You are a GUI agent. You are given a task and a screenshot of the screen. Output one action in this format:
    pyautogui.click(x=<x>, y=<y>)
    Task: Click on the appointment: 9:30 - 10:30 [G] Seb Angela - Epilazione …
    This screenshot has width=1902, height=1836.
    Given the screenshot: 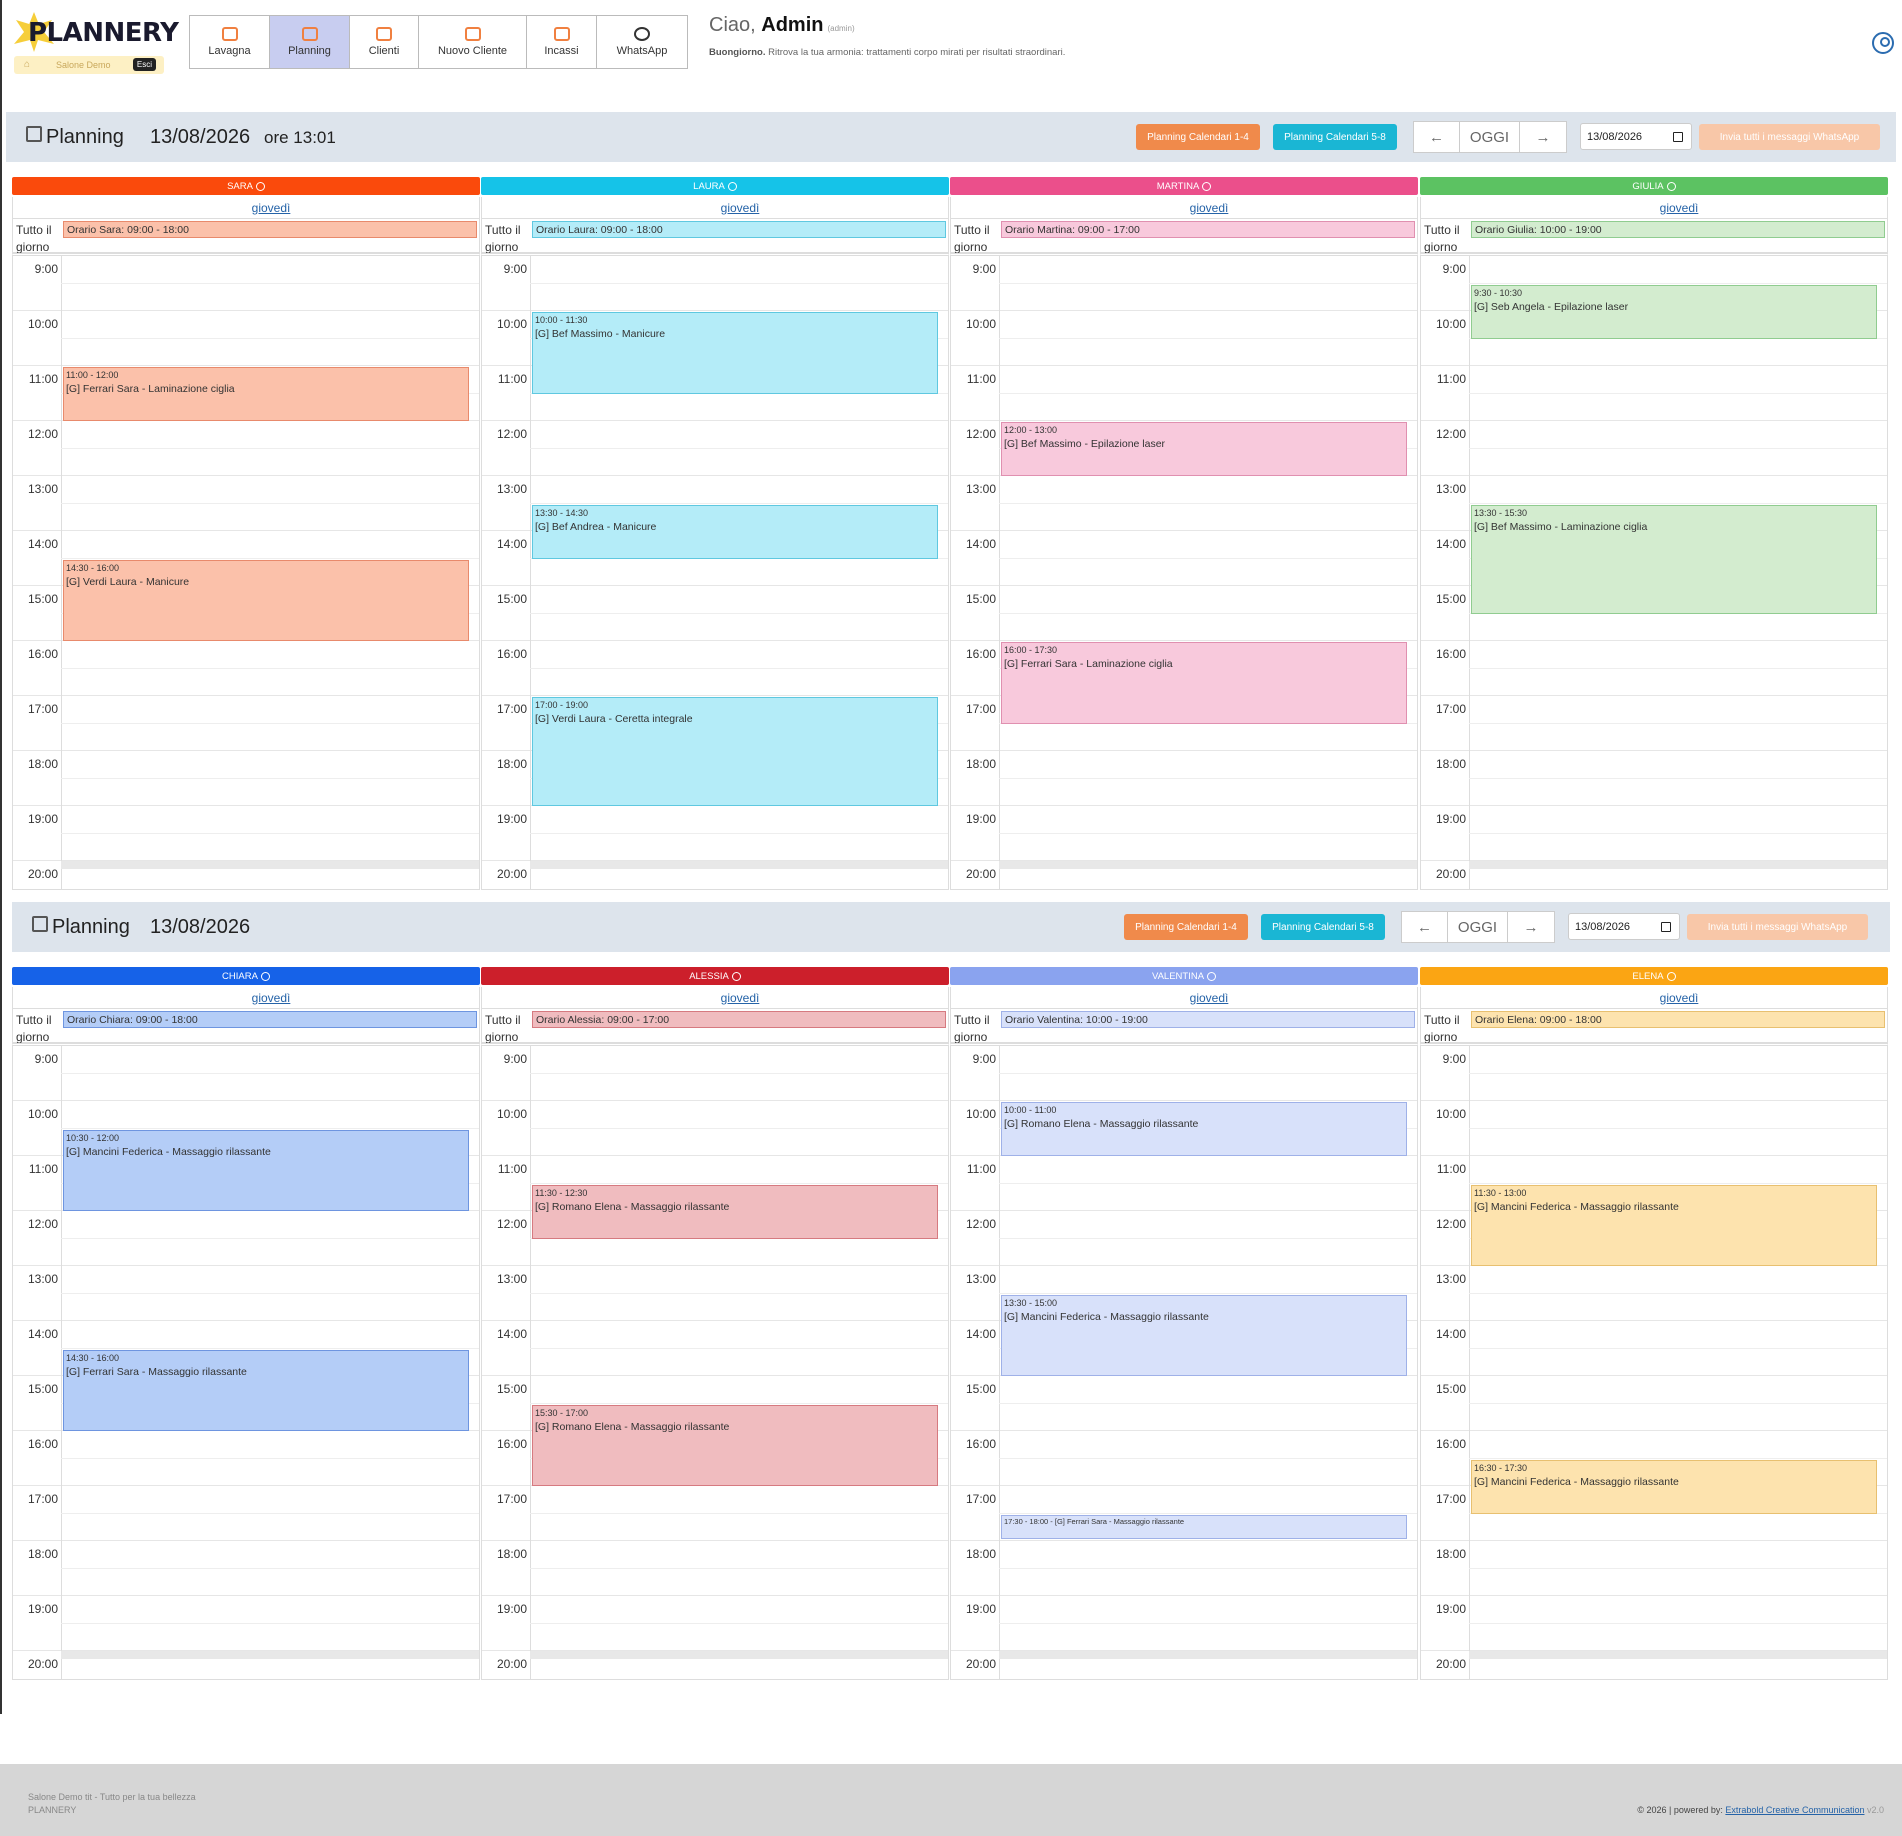 What is the action you would take?
    pyautogui.click(x=1674, y=311)
    